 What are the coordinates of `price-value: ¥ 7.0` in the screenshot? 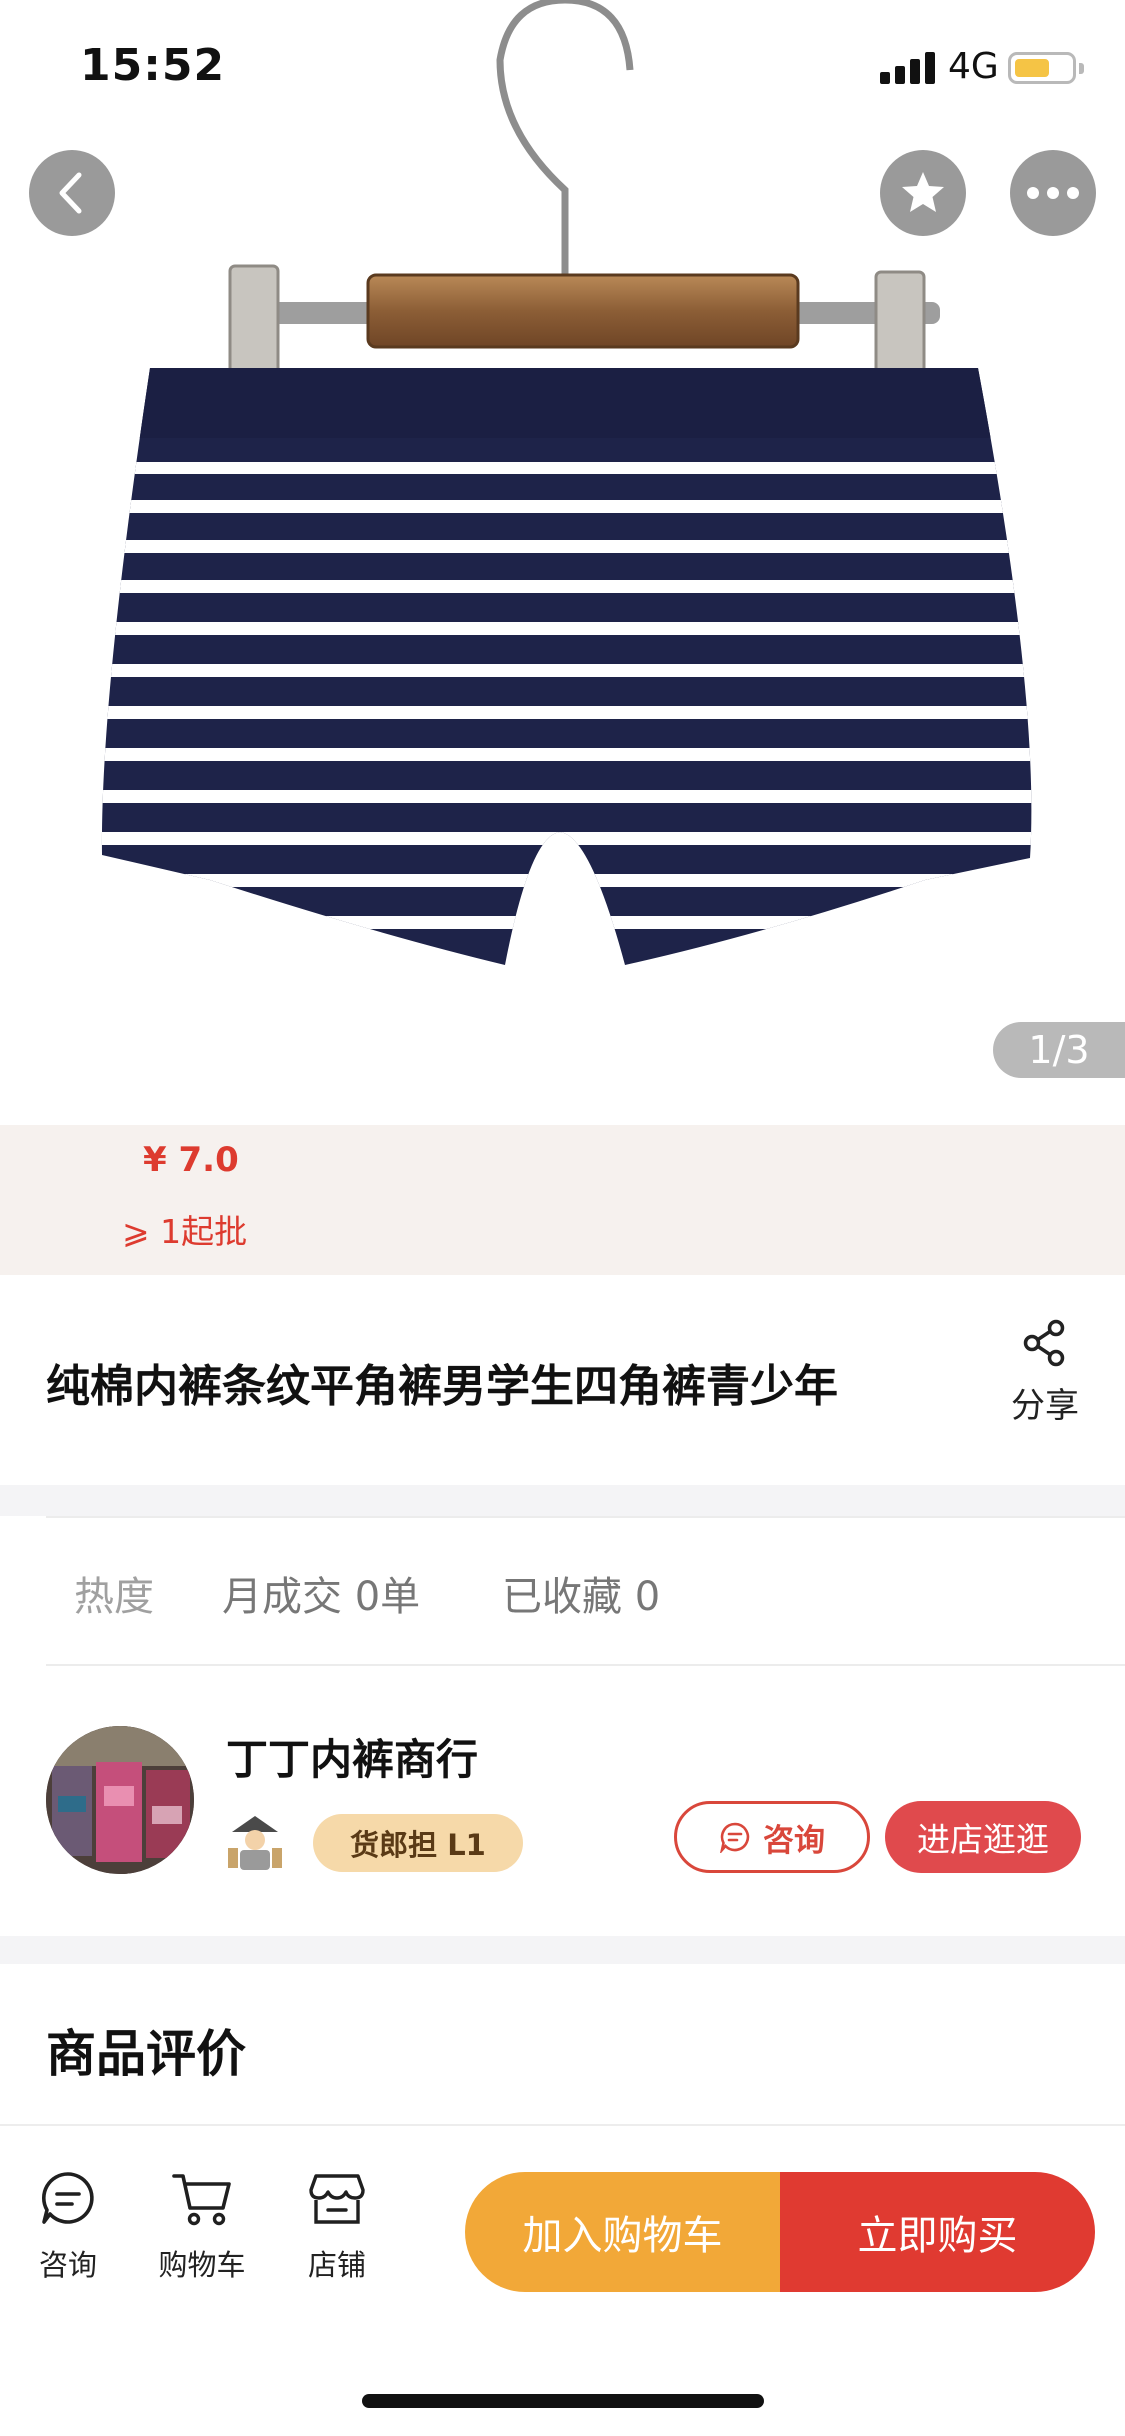 It's located at (191, 1160).